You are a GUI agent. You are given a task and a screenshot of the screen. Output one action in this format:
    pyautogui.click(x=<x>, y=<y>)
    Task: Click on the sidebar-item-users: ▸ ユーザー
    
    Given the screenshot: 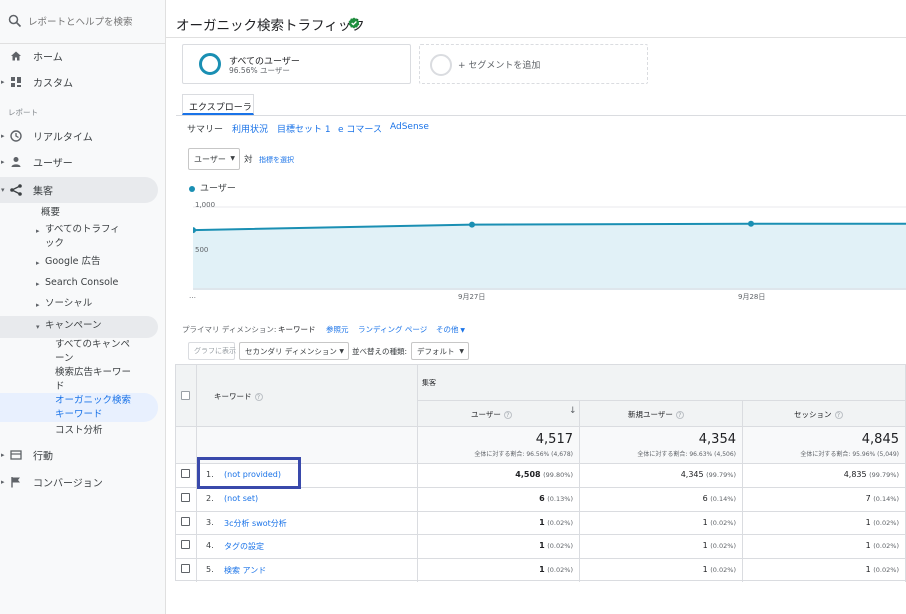 What is the action you would take?
    pyautogui.click(x=83, y=162)
    